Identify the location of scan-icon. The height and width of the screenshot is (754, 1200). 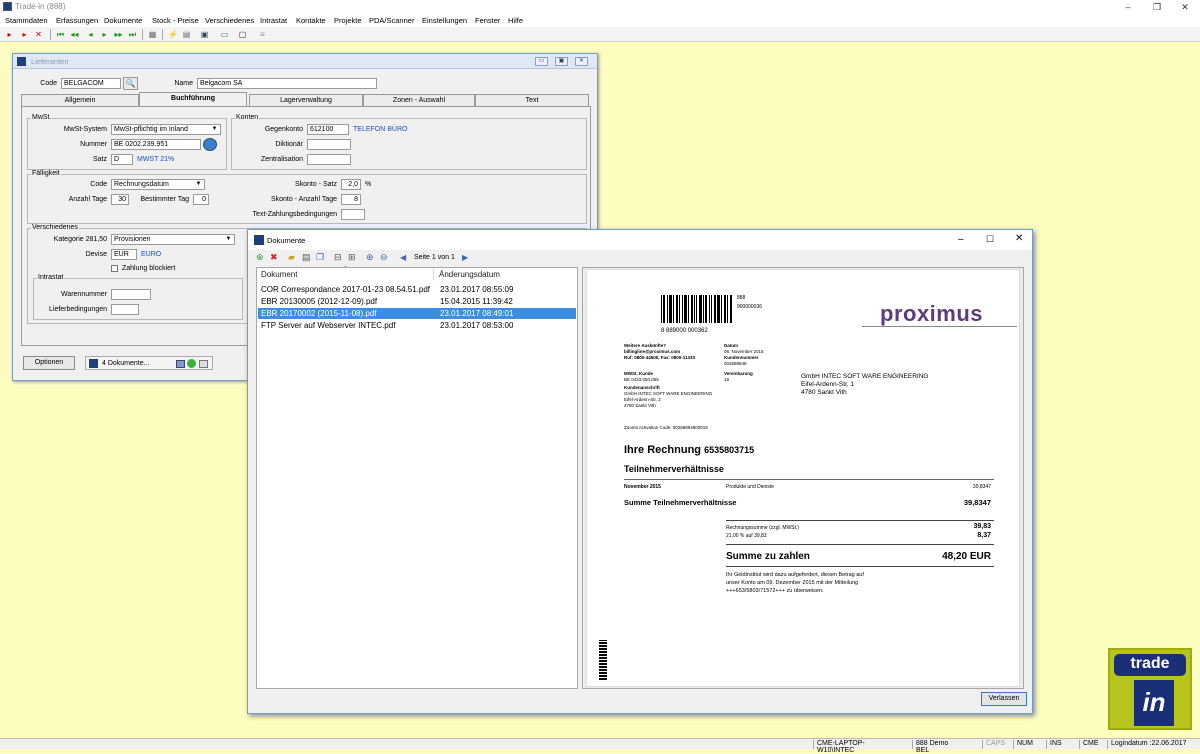
(203, 364).